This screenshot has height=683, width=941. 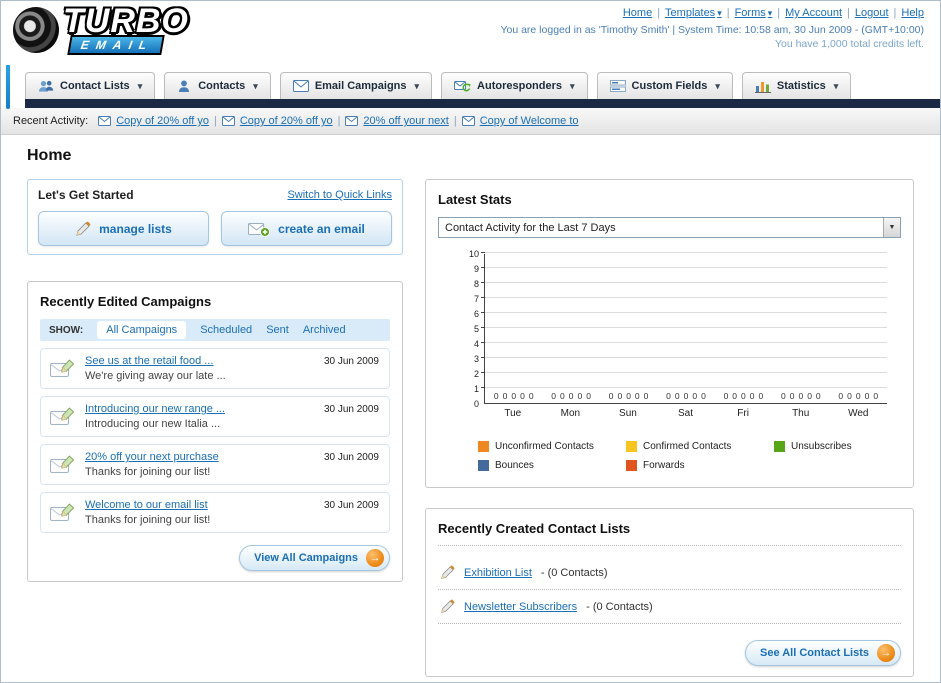 I want to click on x-tick-label: Thu, so click(x=801, y=413).